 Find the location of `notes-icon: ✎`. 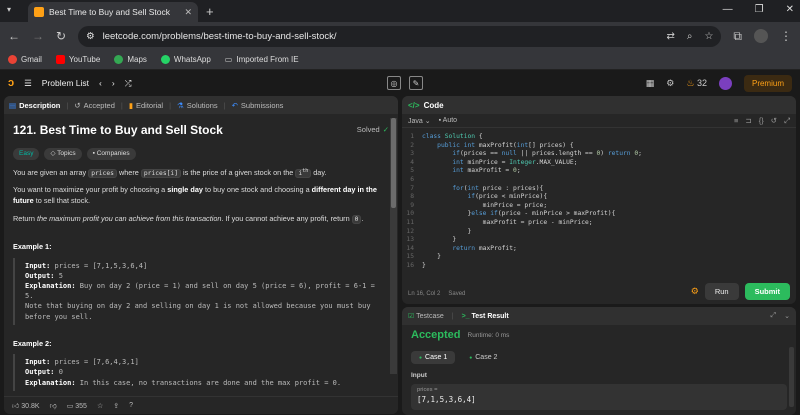

notes-icon: ✎ is located at coordinates (416, 83).